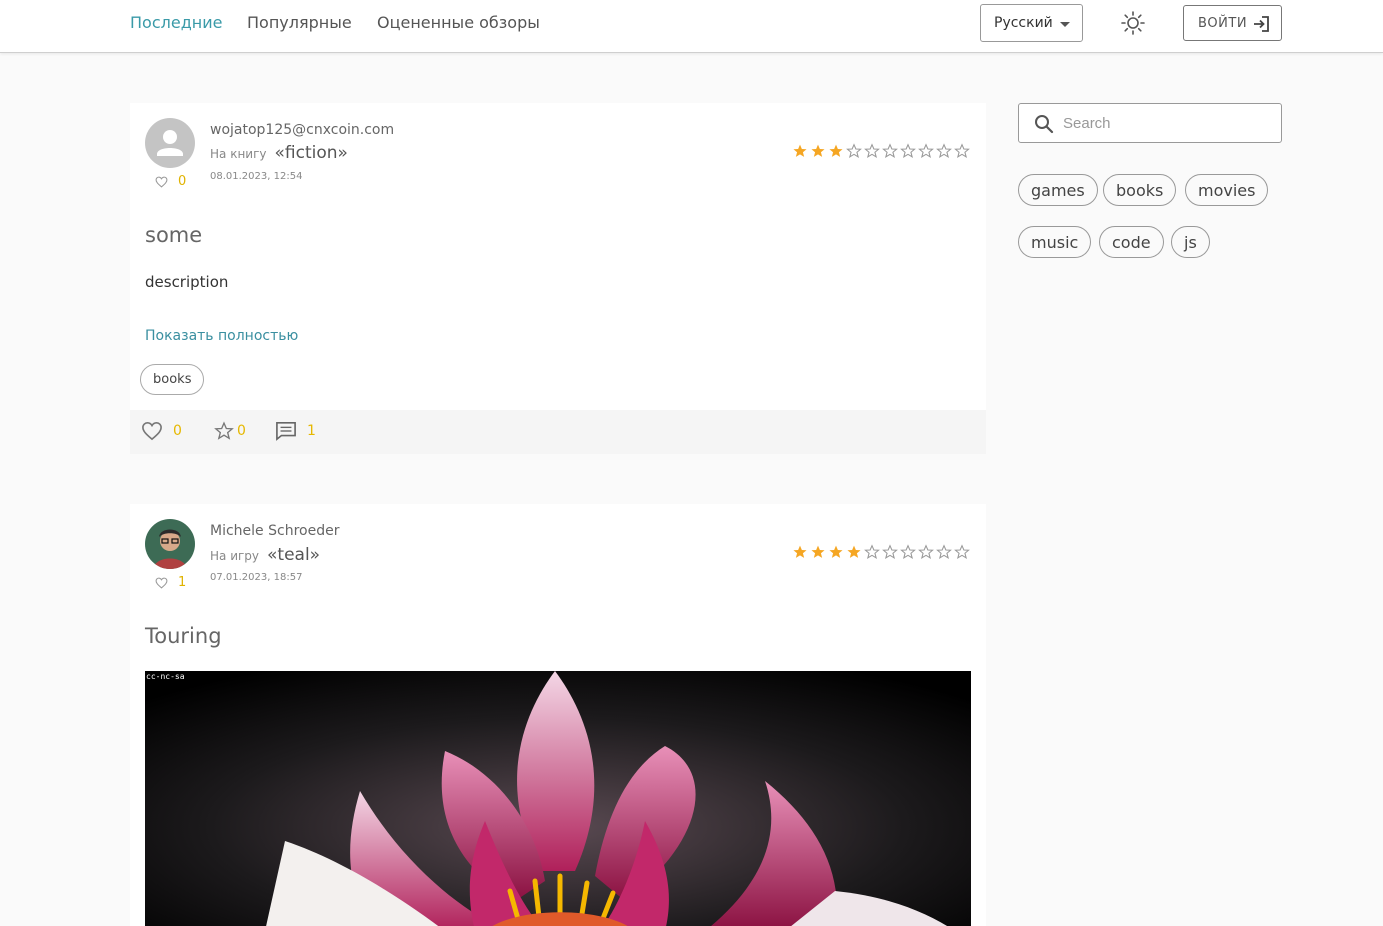  What do you see at coordinates (183, 636) in the screenshot?
I see `review-title: Touring` at bounding box center [183, 636].